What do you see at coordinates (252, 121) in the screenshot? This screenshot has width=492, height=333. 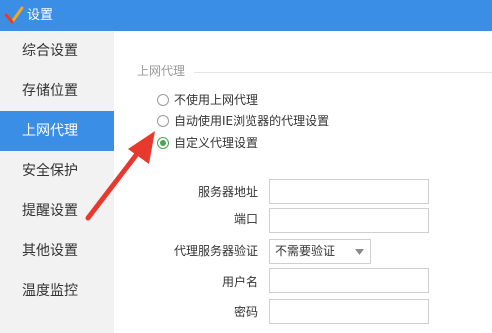 I see `radio-label: 自动使用IE浏览器的代理设置` at bounding box center [252, 121].